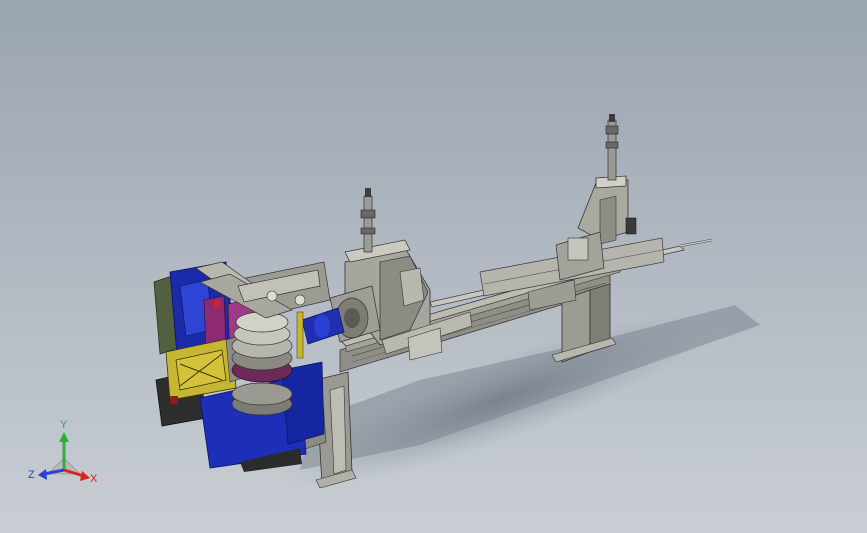  I want to click on x-axis-arrow-icon, so click(85, 476).